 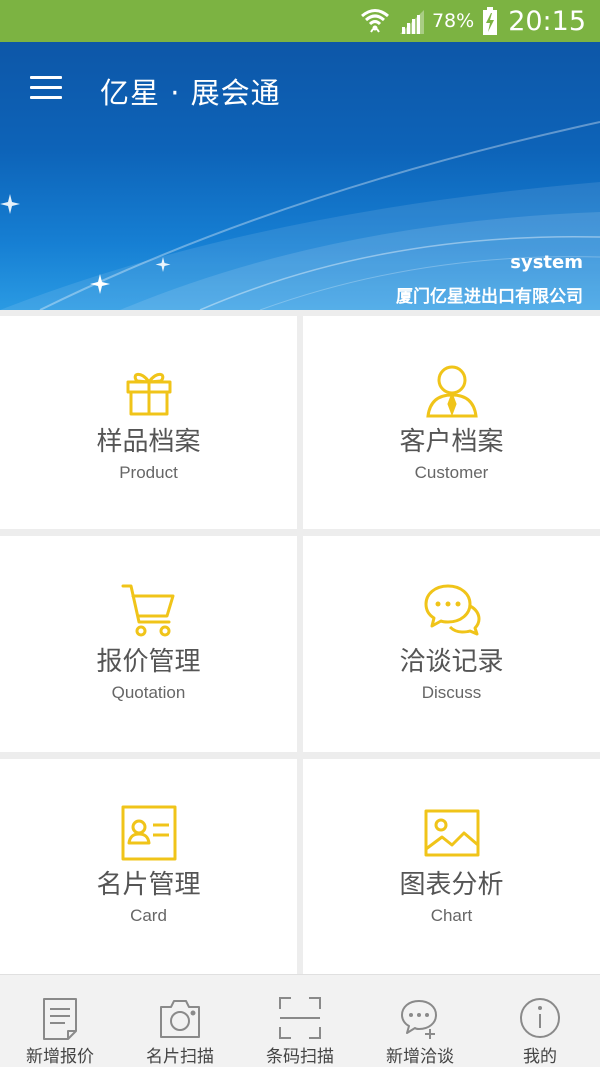 I want to click on bottom-nav: 新增报价 名片扫描 条码扫描 新增洽谈 我的, so click(x=300, y=1020).